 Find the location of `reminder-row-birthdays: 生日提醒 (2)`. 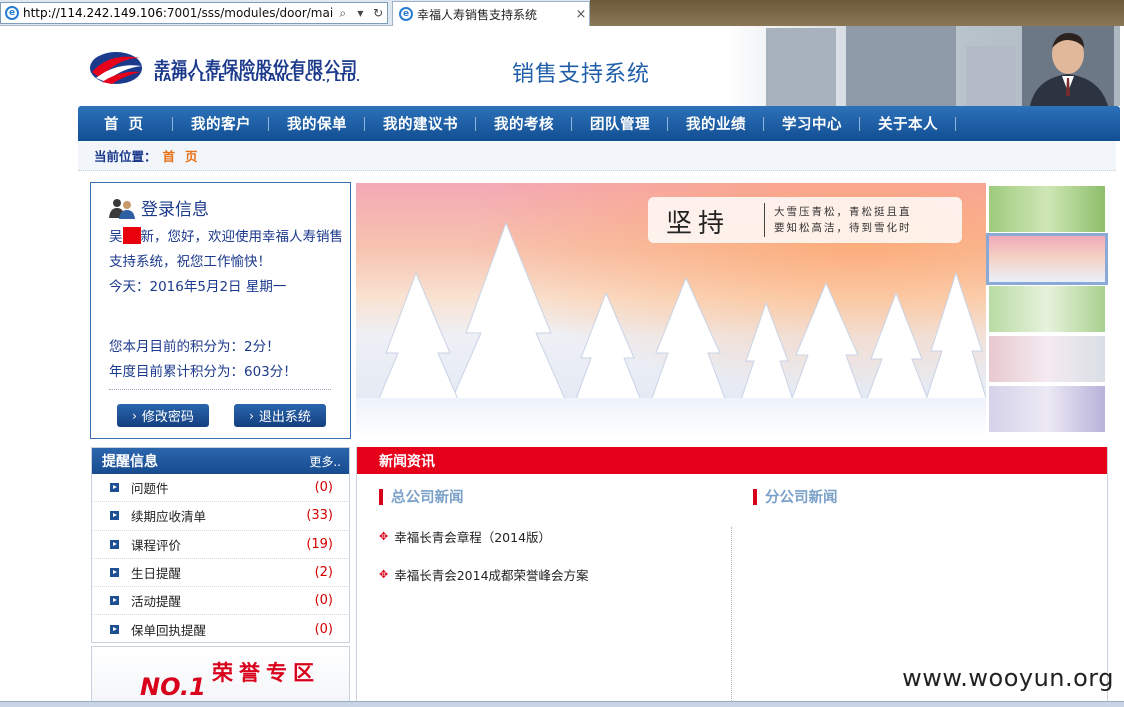

reminder-row-birthdays: 生日提醒 (2) is located at coordinates (220, 573).